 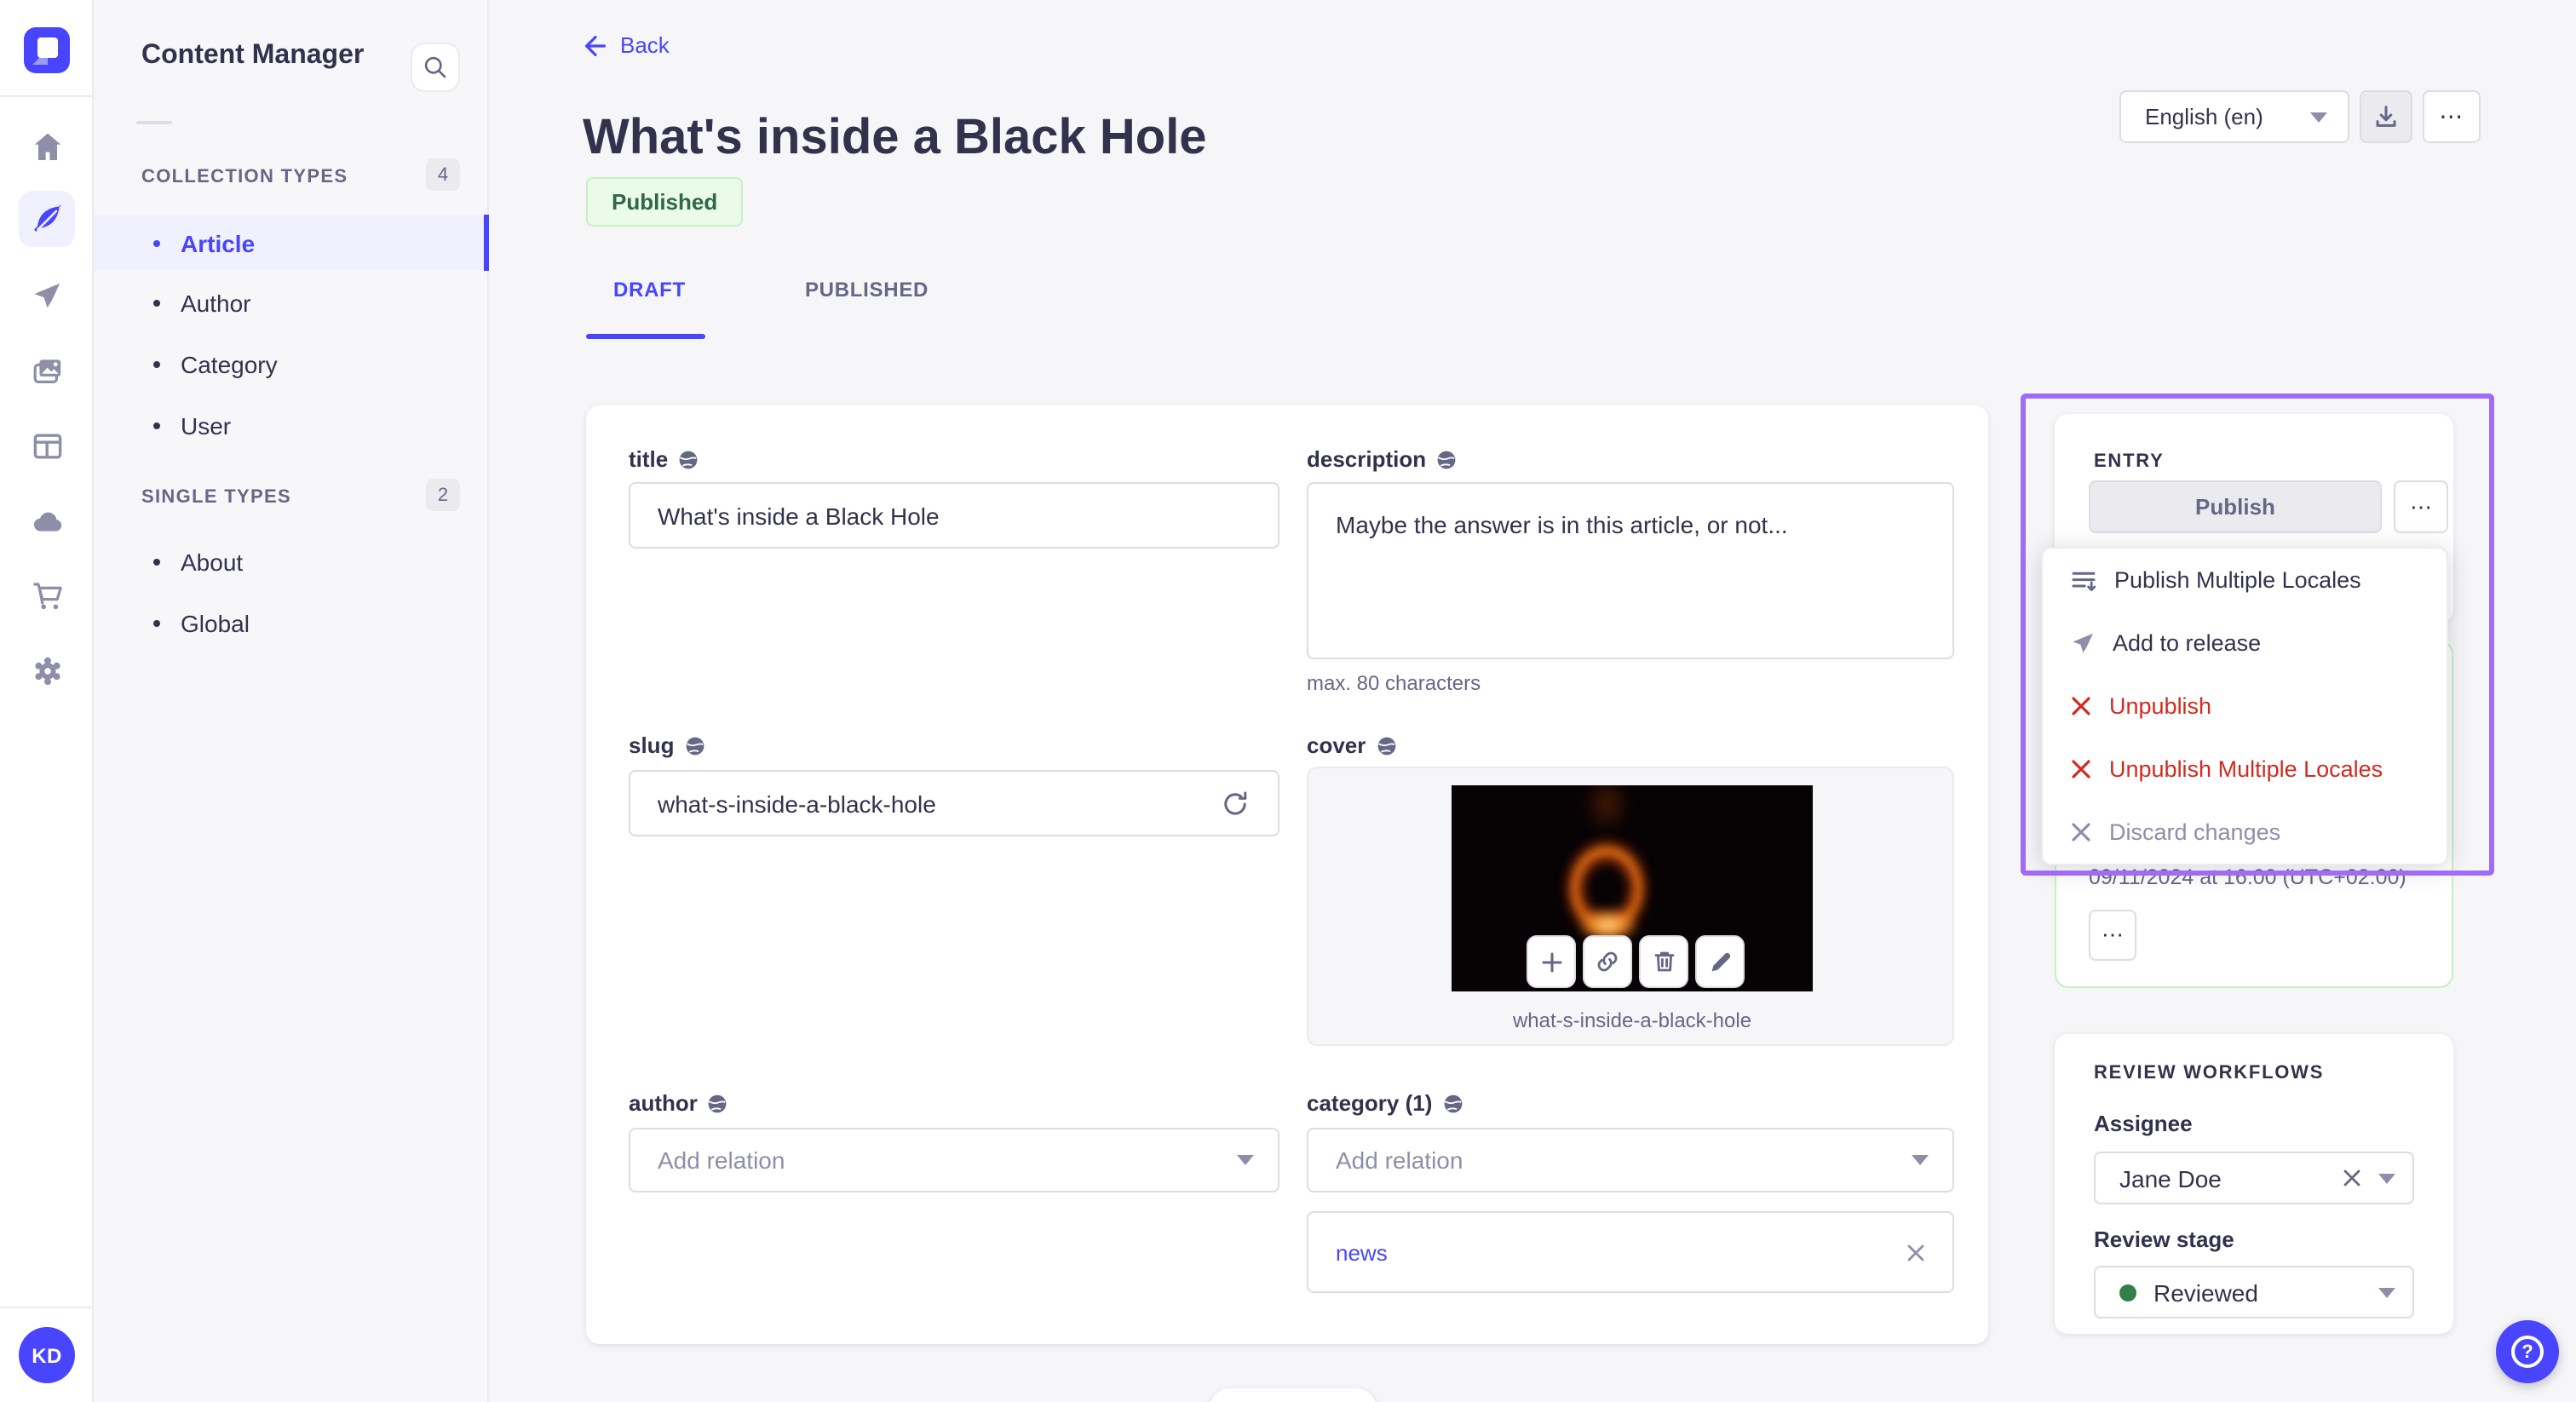 What do you see at coordinates (216, 622) in the screenshot?
I see `sidebar-item-label: Global` at bounding box center [216, 622].